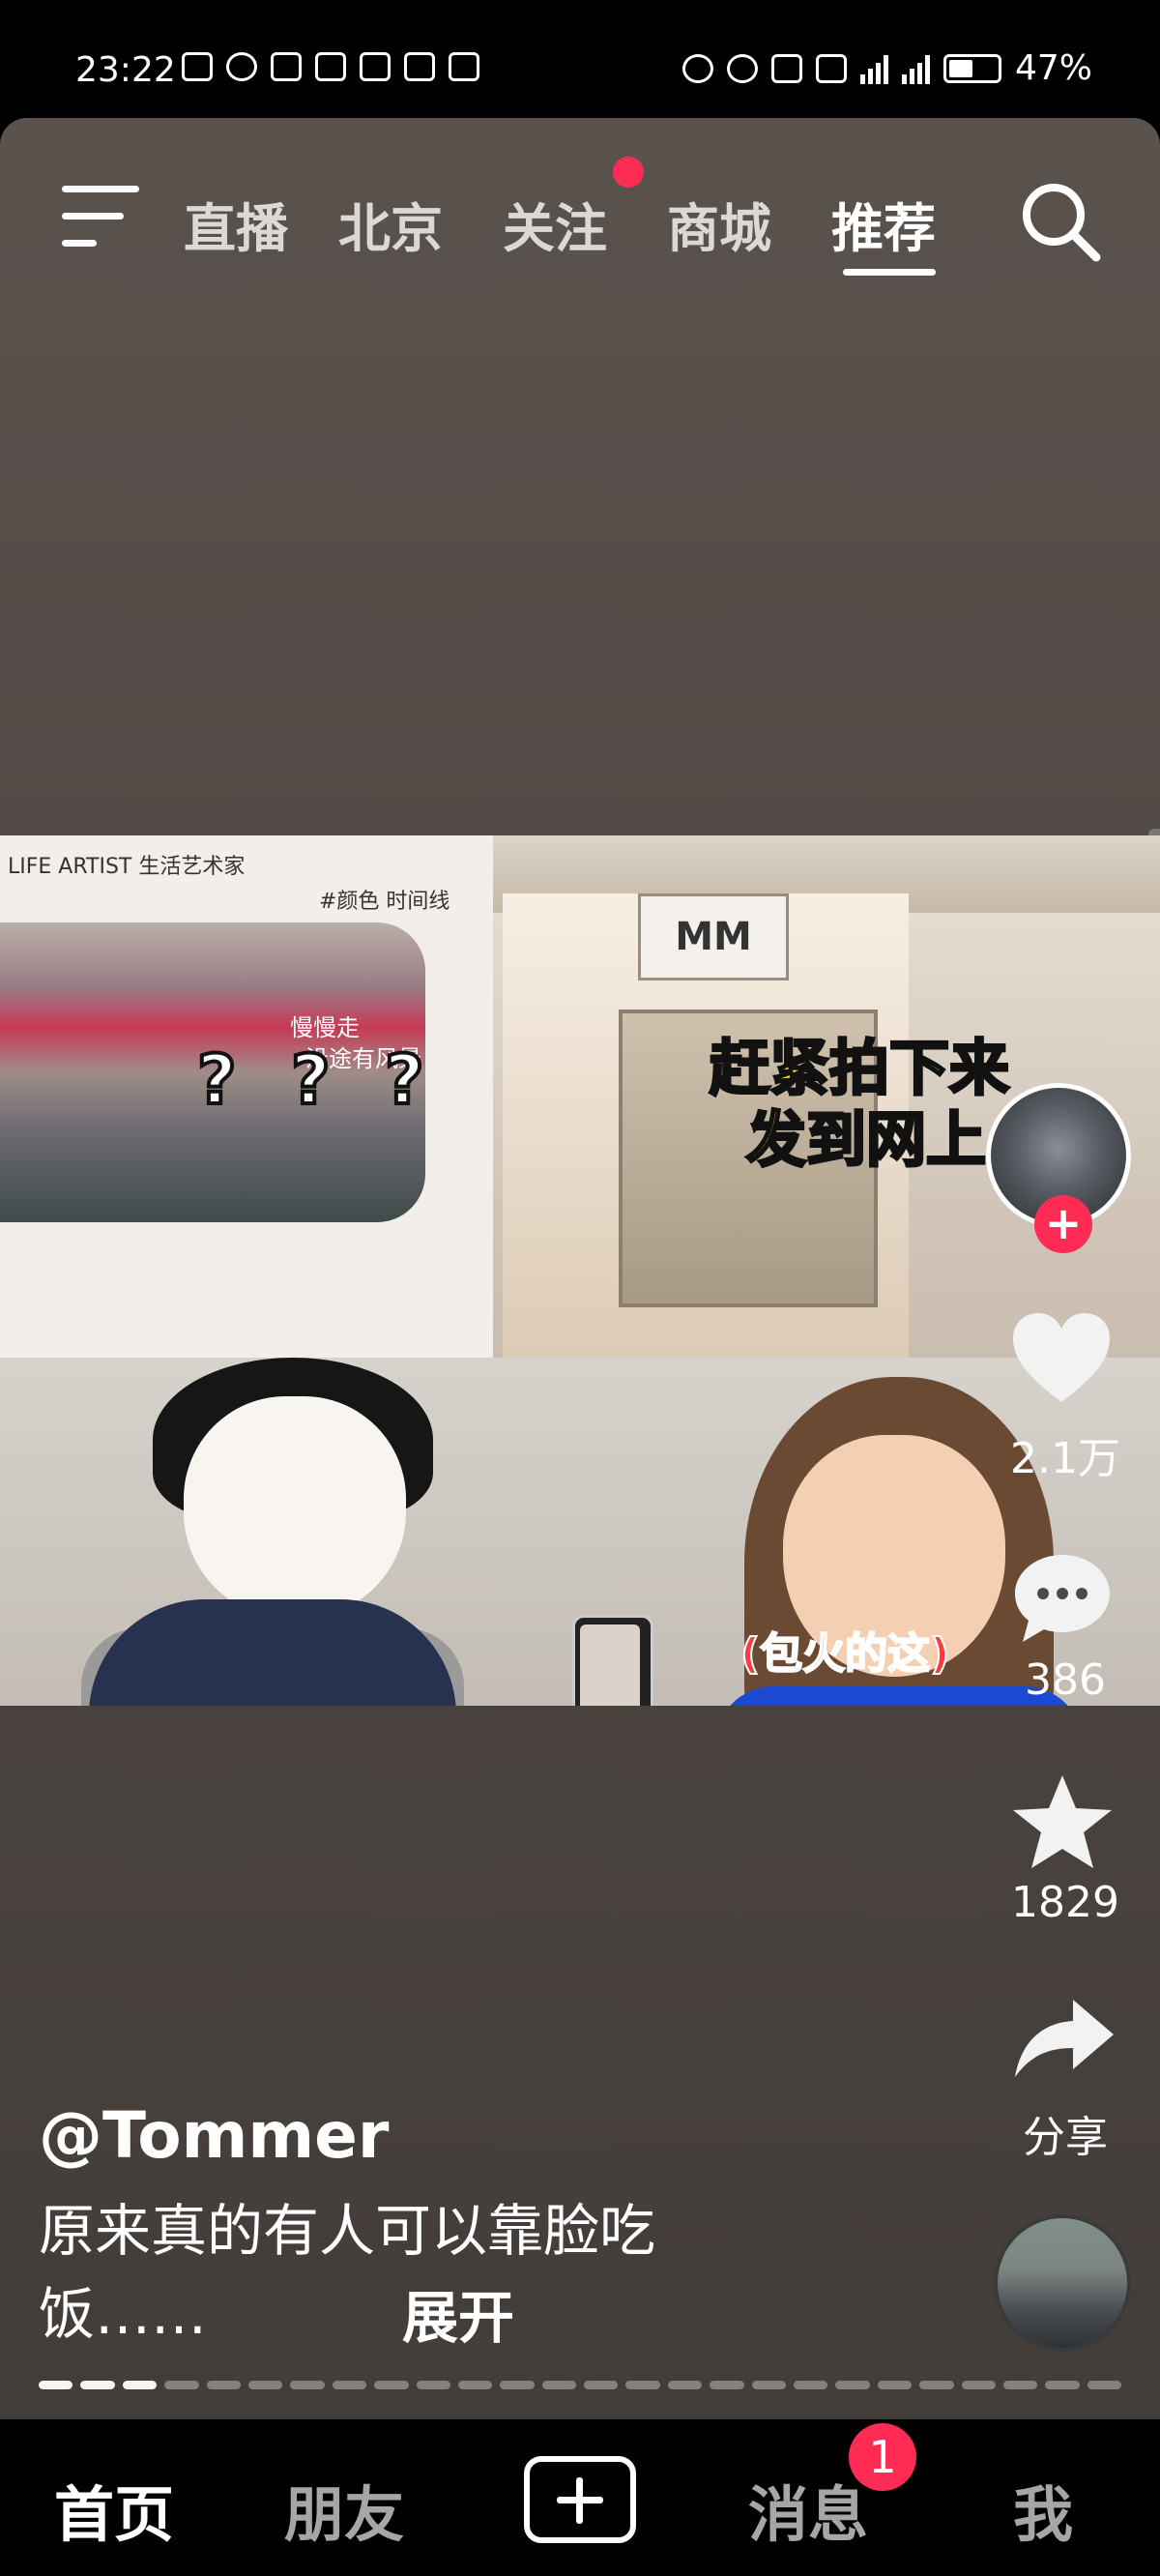 The height and width of the screenshot is (2576, 1160). What do you see at coordinates (889, 272) in the screenshot?
I see `active-tab-indicator` at bounding box center [889, 272].